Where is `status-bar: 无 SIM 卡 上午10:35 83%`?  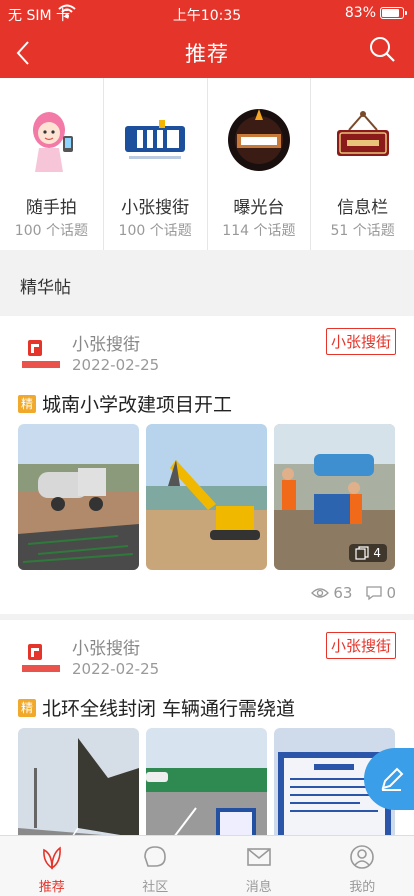 status-bar: 无 SIM 卡 上午10:35 83% is located at coordinates (207, 14).